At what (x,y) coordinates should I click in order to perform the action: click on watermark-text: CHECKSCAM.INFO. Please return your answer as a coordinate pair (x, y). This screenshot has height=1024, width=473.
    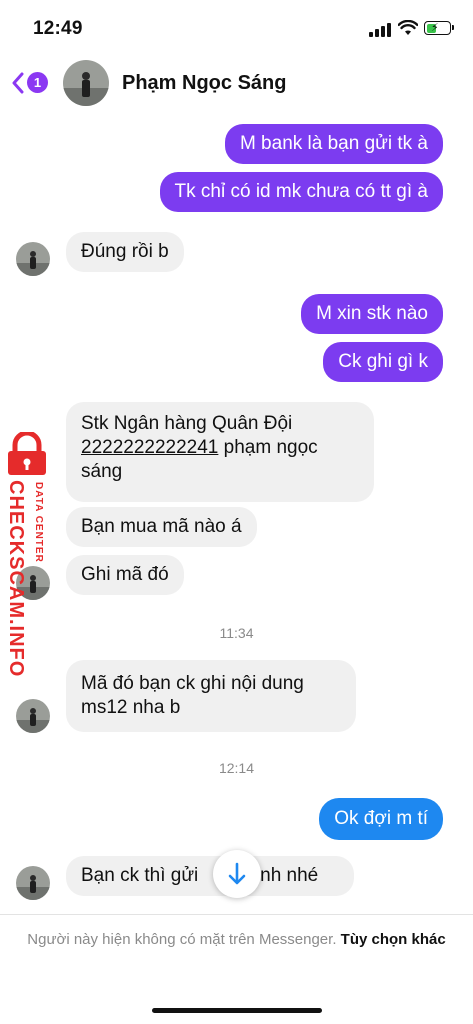
    Looking at the image, I should click on (16, 579).